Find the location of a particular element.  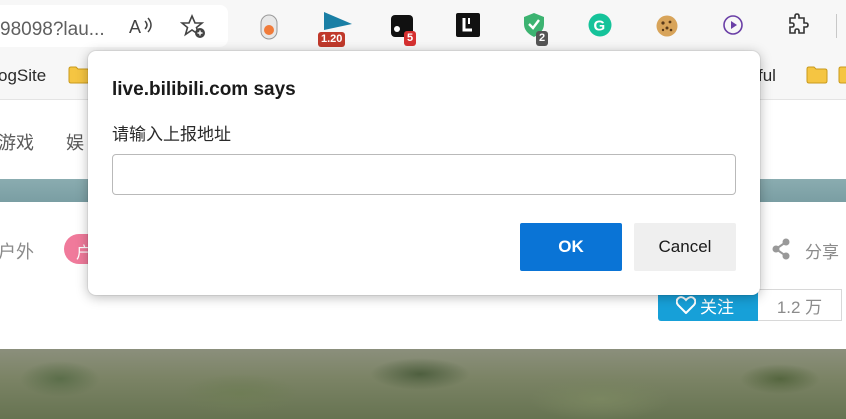

grammarly-icon: G is located at coordinates (600, 25).